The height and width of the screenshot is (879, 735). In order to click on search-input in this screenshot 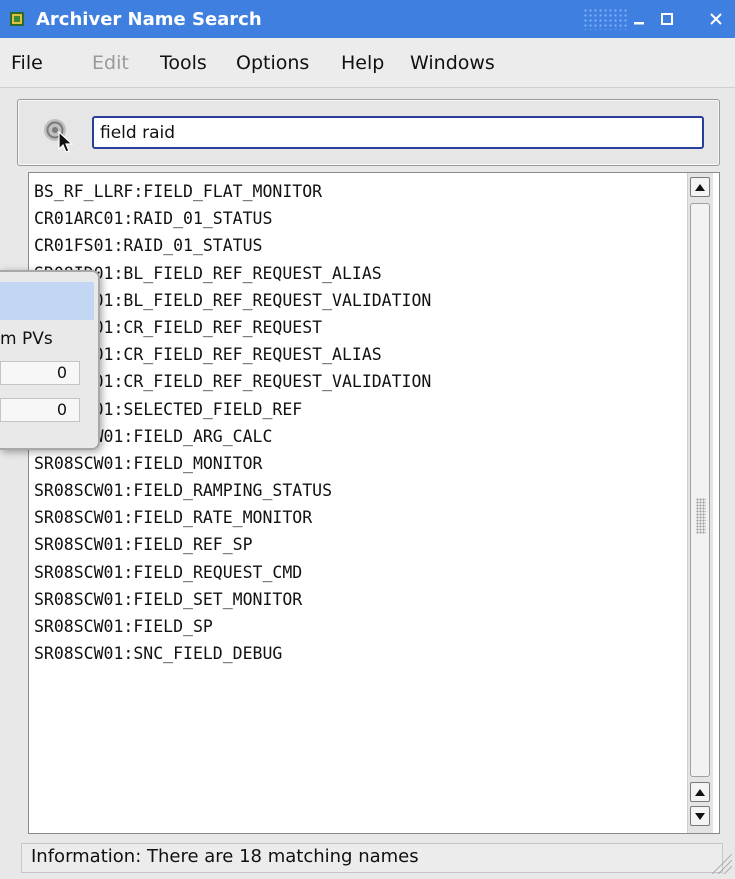, I will do `click(398, 132)`.